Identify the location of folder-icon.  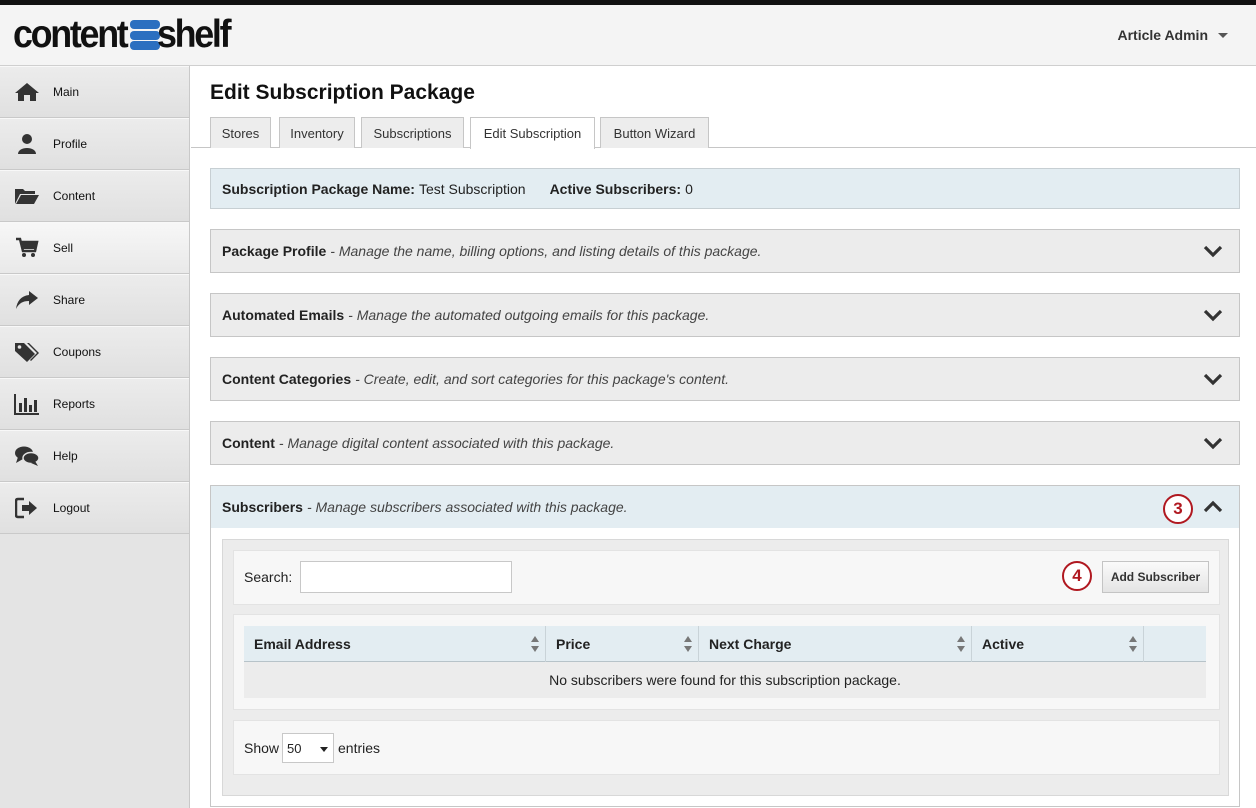
(27, 196).